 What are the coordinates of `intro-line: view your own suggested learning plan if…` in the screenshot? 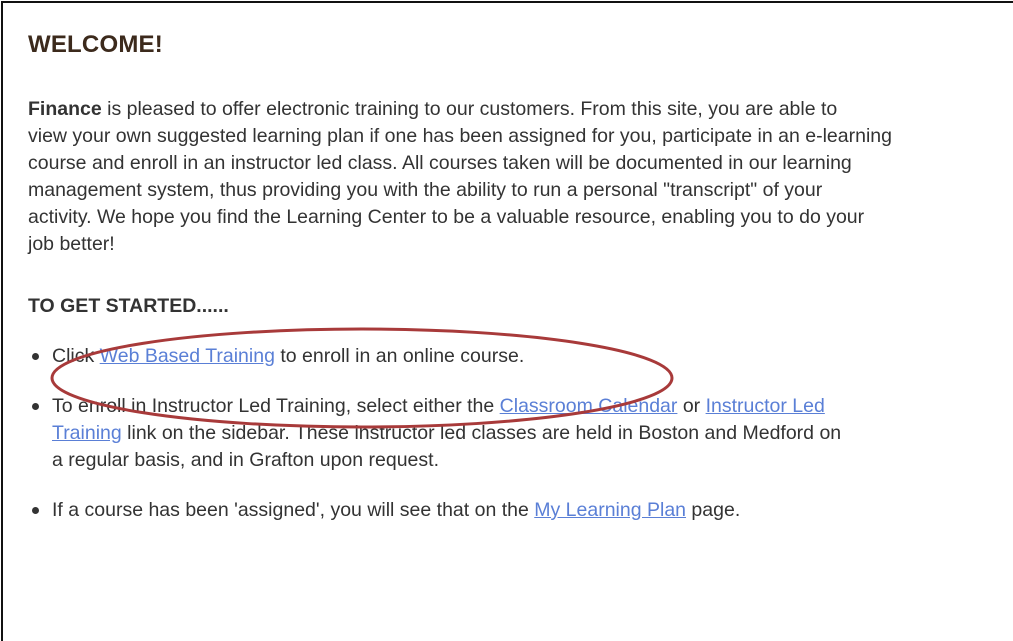 It's located at (460, 136).